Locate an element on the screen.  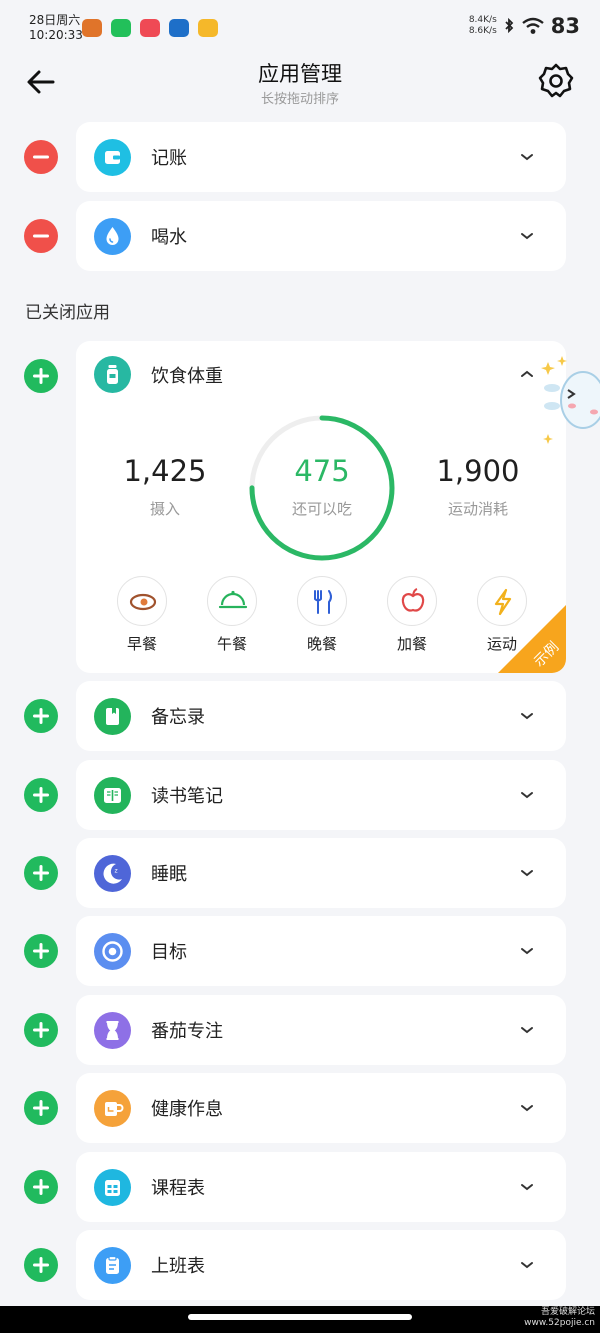
app-name: 饮食体重 is located at coordinates (187, 376).